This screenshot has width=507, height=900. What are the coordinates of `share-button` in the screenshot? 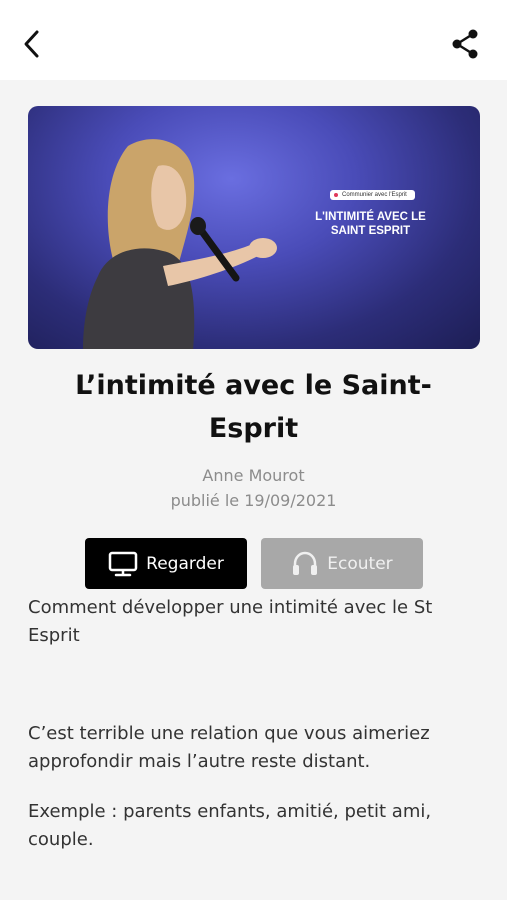 It's located at (465, 44).